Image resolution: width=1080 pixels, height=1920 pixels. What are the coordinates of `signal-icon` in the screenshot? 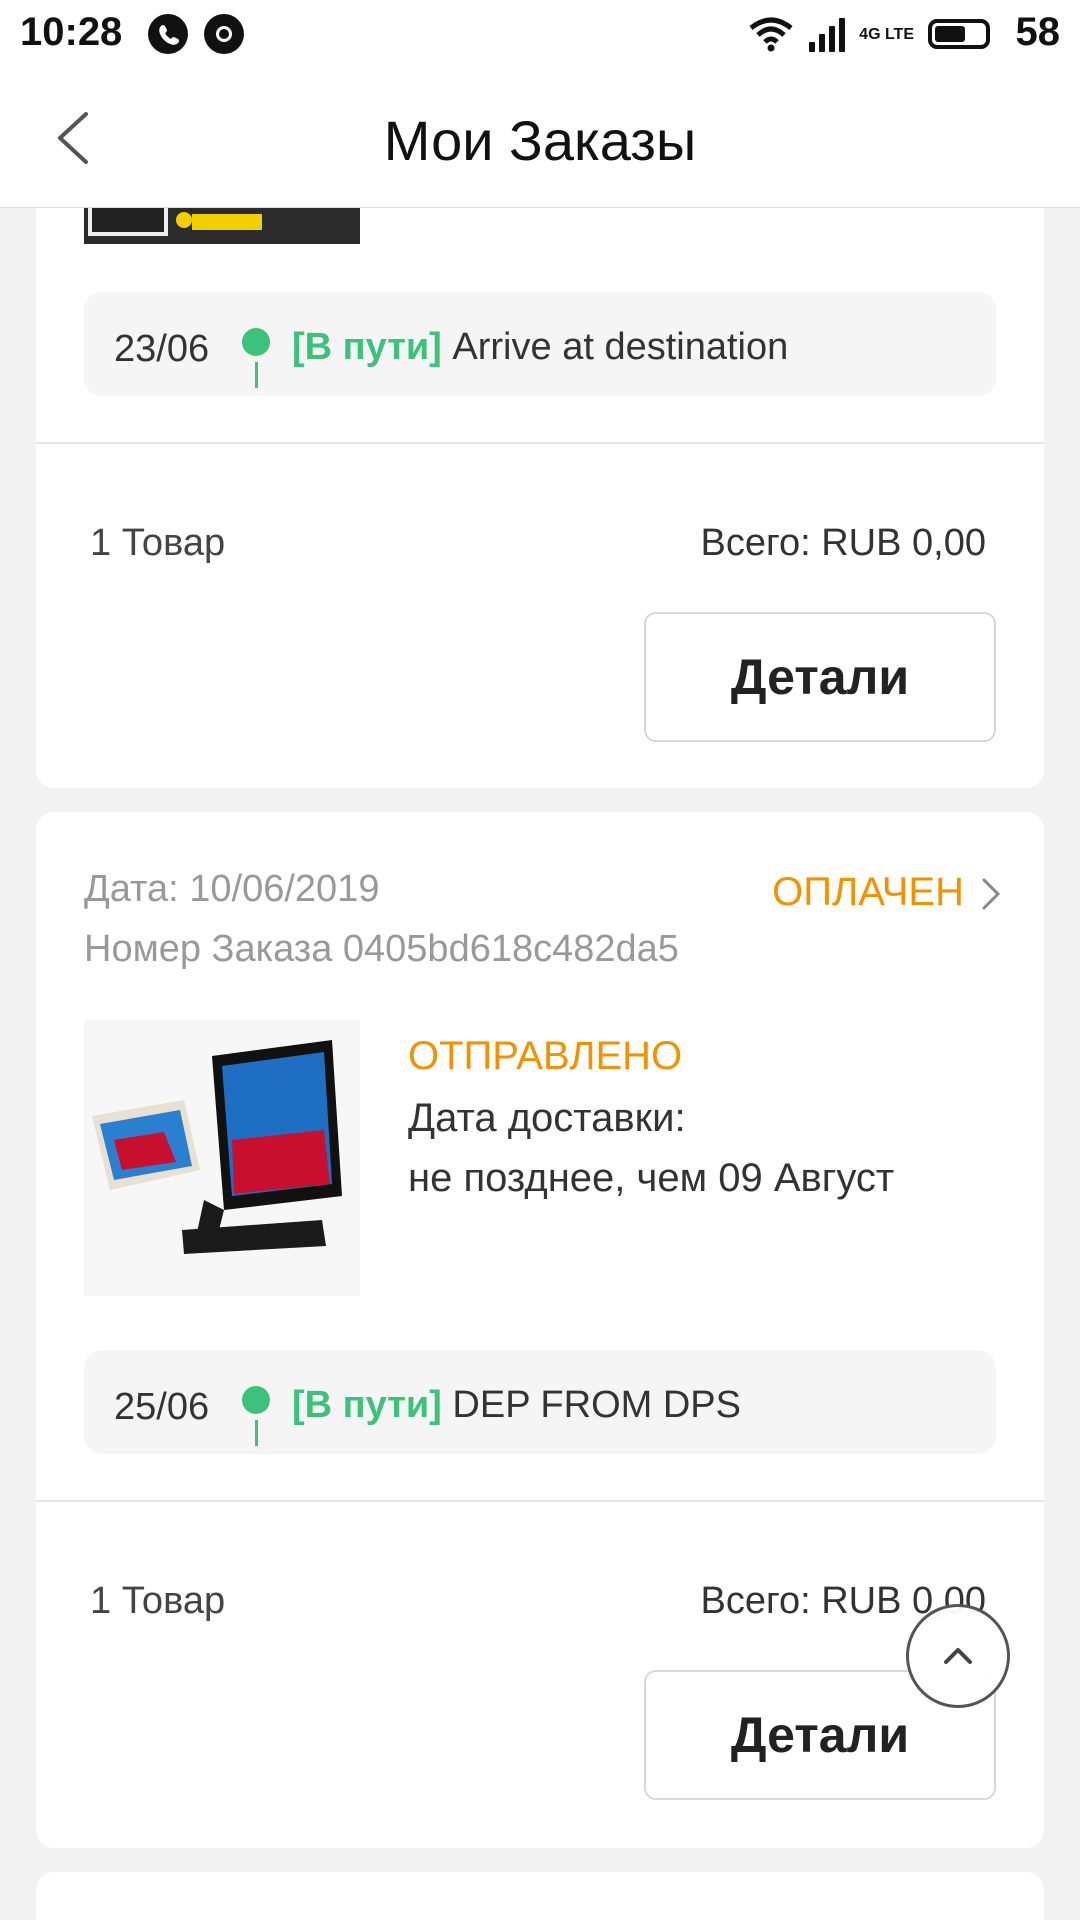 It's located at (827, 34).